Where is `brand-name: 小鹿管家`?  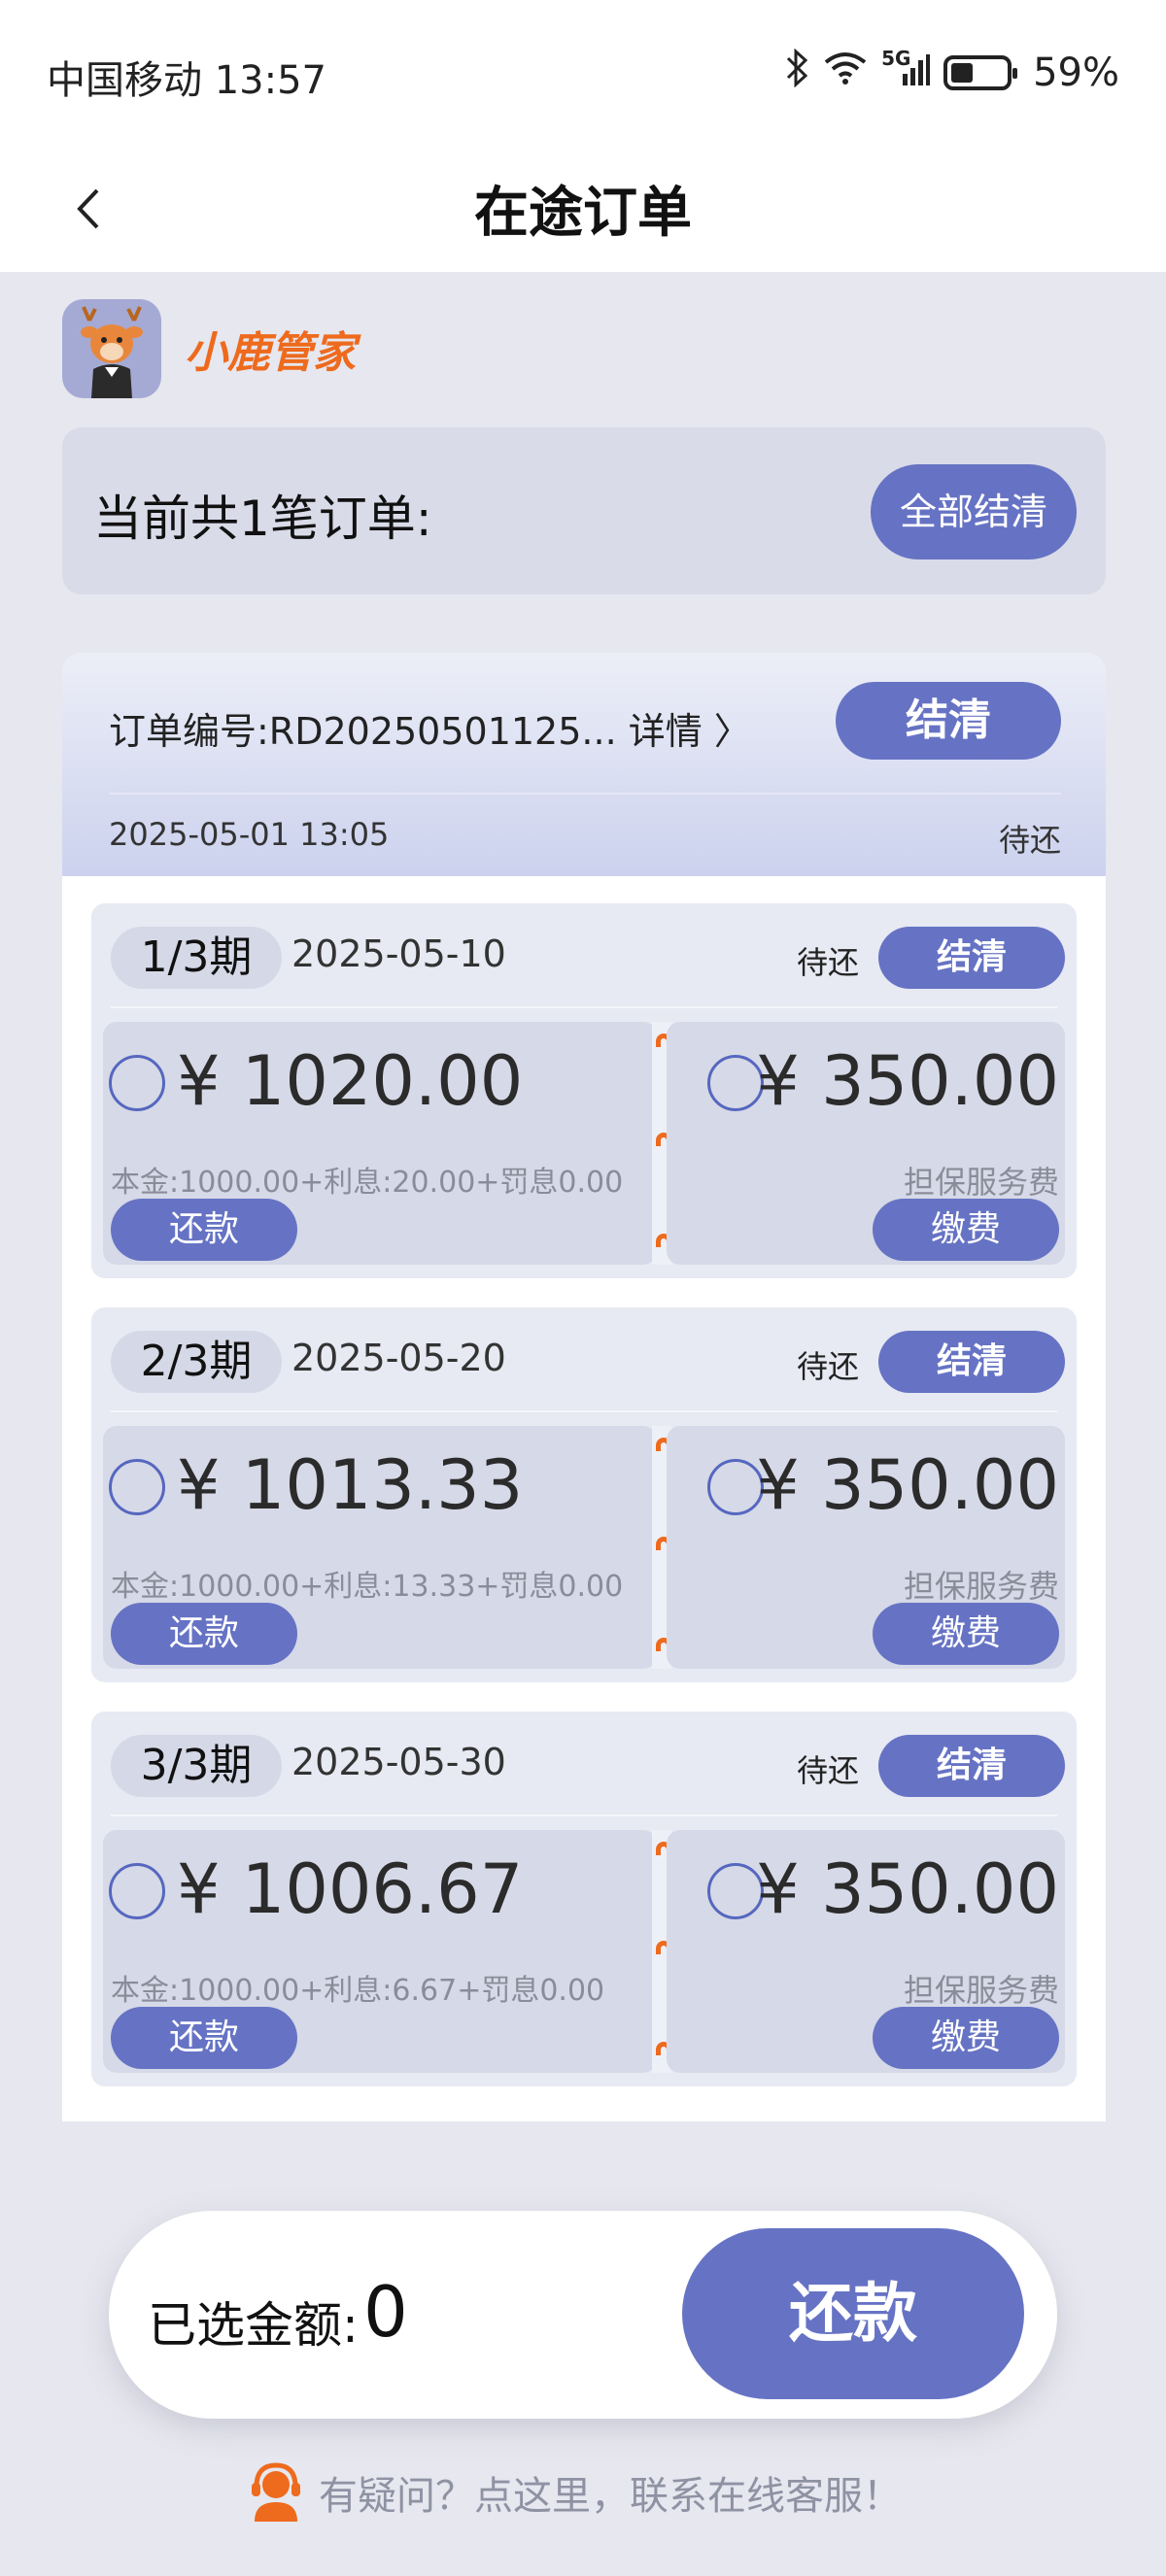
brand-name: 小鹿管家 is located at coordinates (270, 353).